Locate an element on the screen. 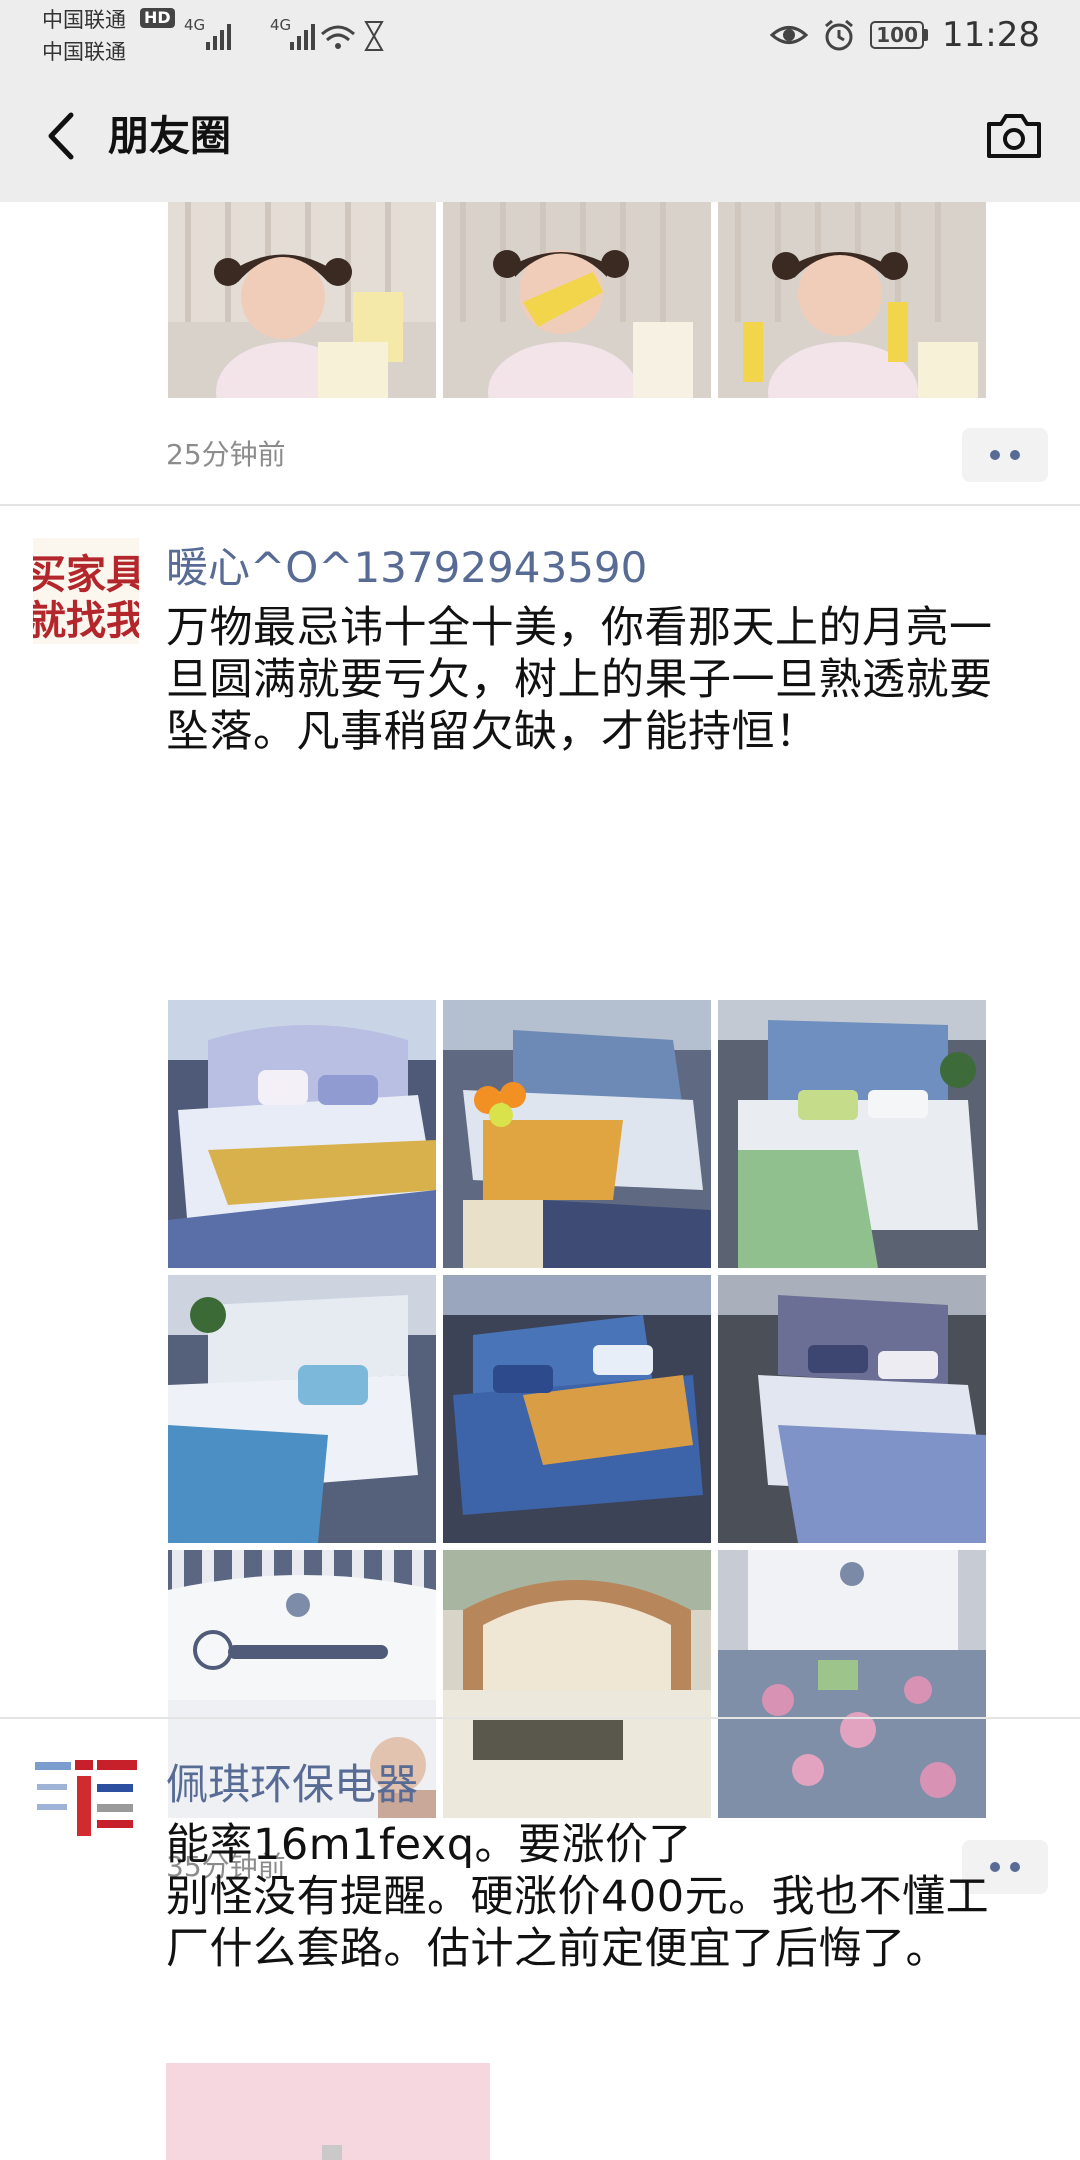 The height and width of the screenshot is (2160, 1080). page-title: 朋友圈 is located at coordinates (169, 136).